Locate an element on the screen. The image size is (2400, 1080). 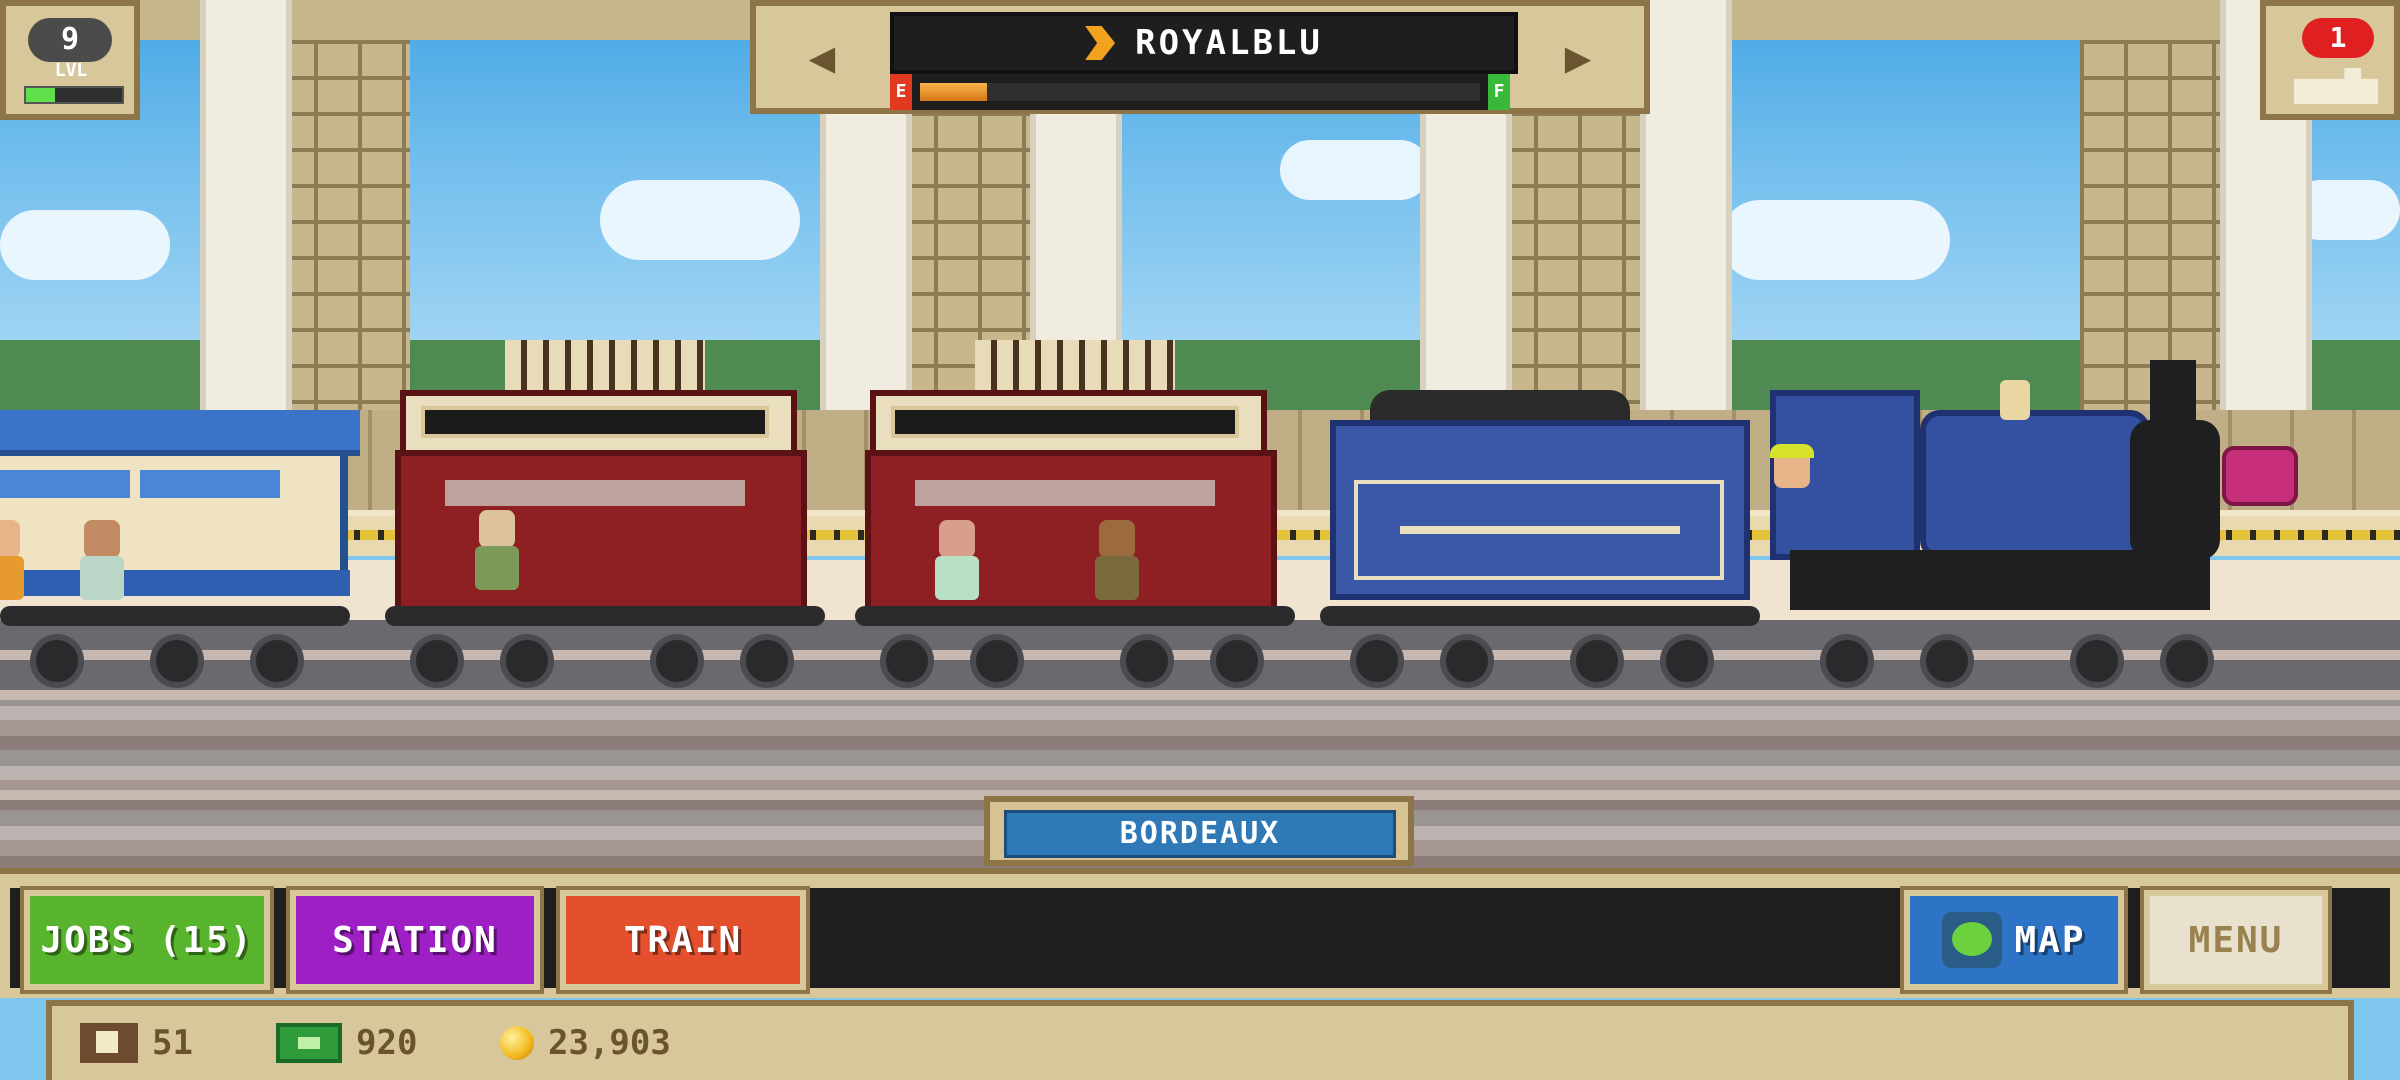
notification-badge: 1 is located at coordinates (2338, 38).